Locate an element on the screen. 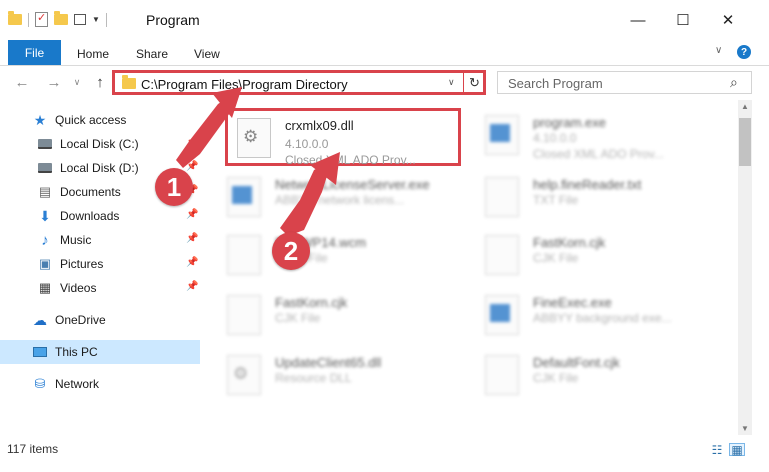 This screenshot has width=769, height=472. step-2-badge: 2 is located at coordinates (291, 251).